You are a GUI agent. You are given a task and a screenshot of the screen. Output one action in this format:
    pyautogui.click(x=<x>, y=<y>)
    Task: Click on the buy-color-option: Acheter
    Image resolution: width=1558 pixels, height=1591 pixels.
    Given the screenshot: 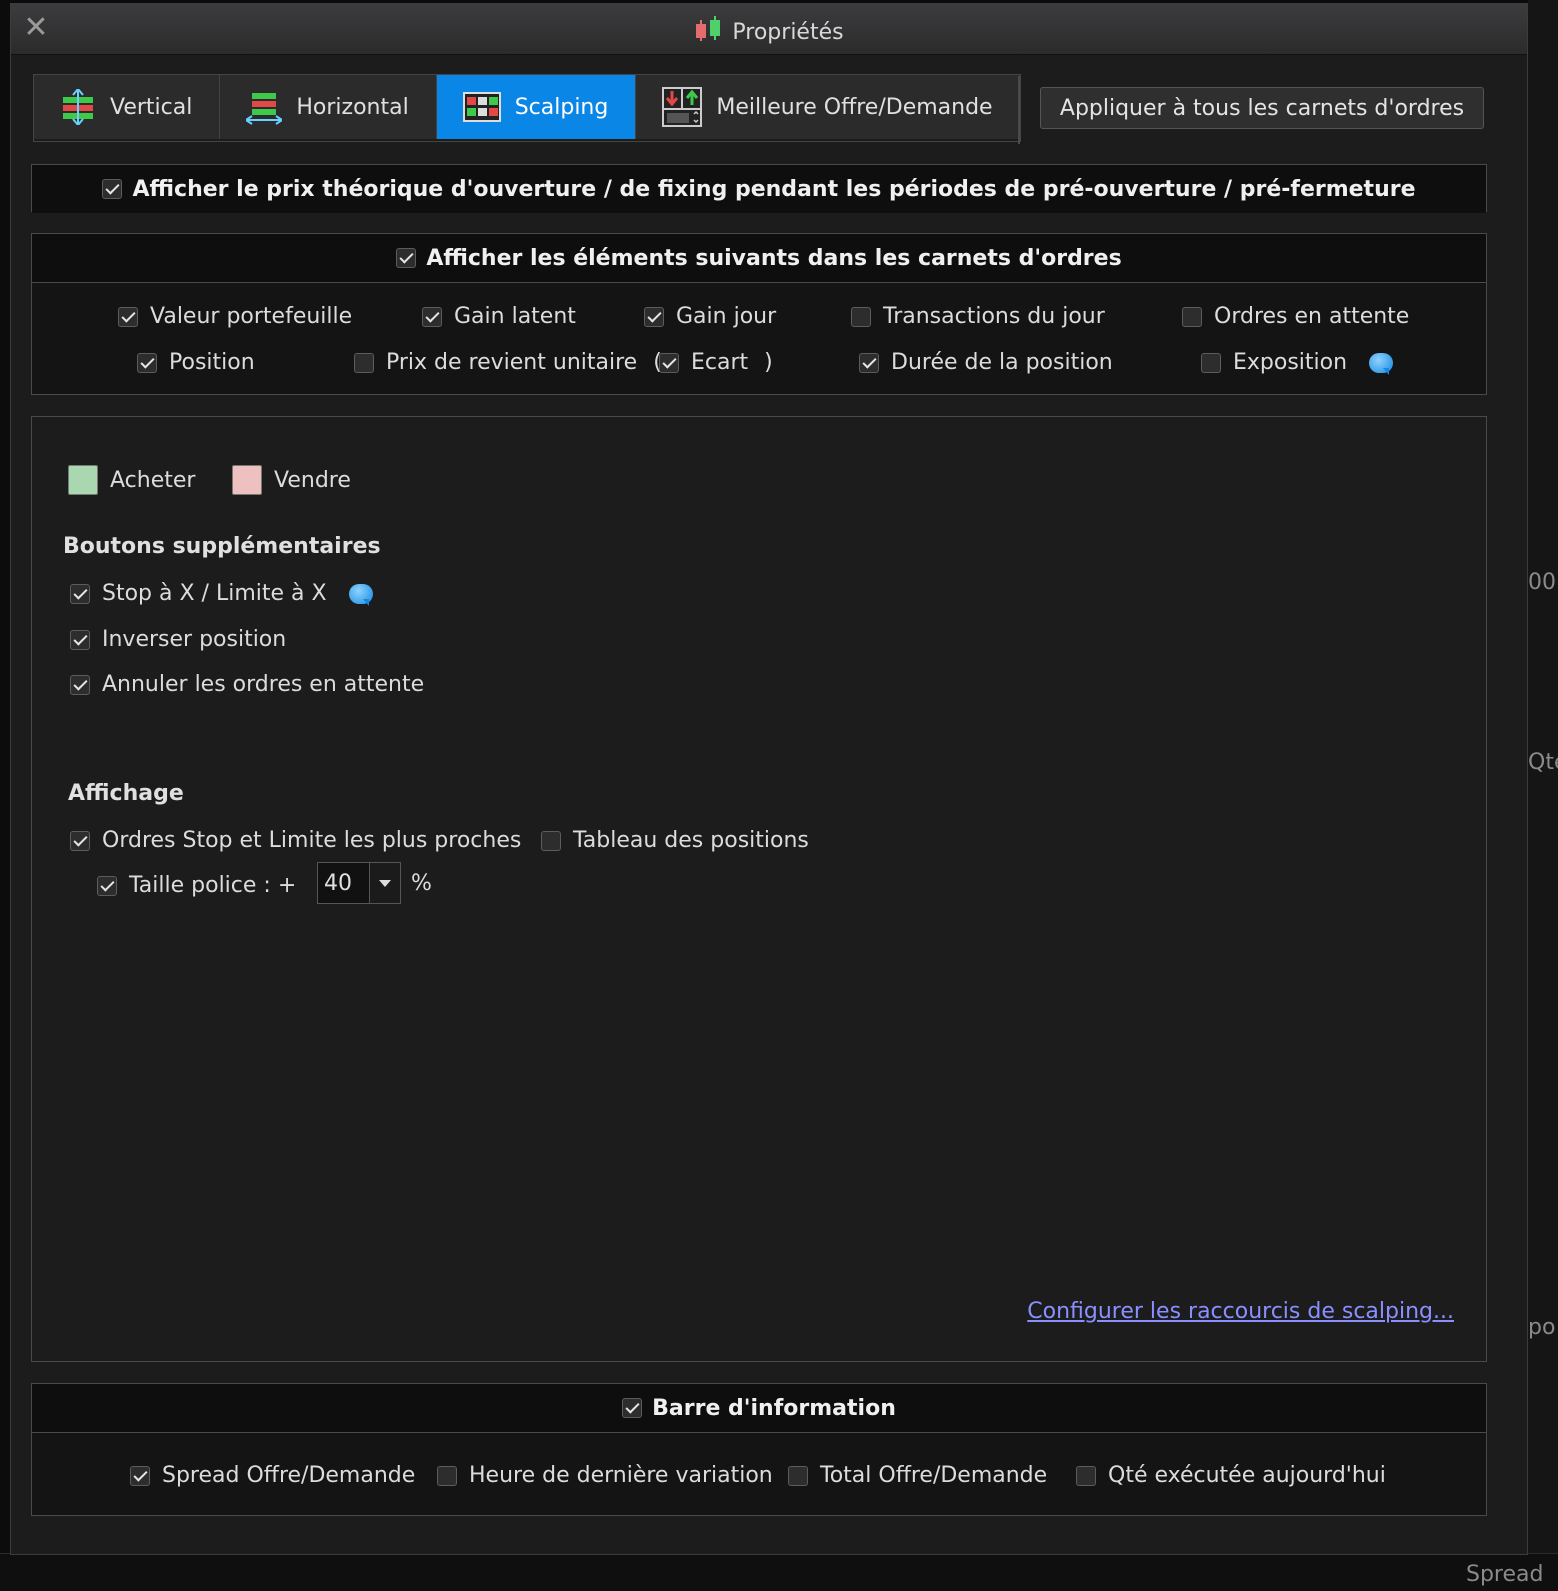 What is the action you would take?
    pyautogui.click(x=131, y=480)
    